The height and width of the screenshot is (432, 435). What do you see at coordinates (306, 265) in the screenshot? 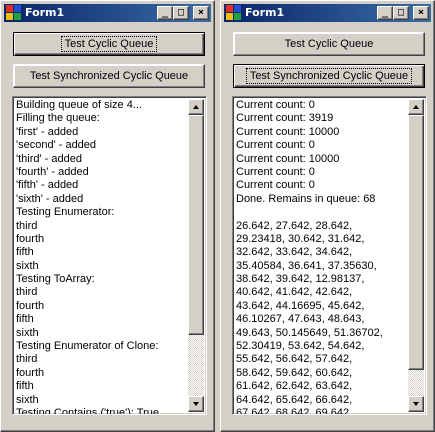
I see `list-item: 35.40584, 36.641, 37.35630,` at bounding box center [306, 265].